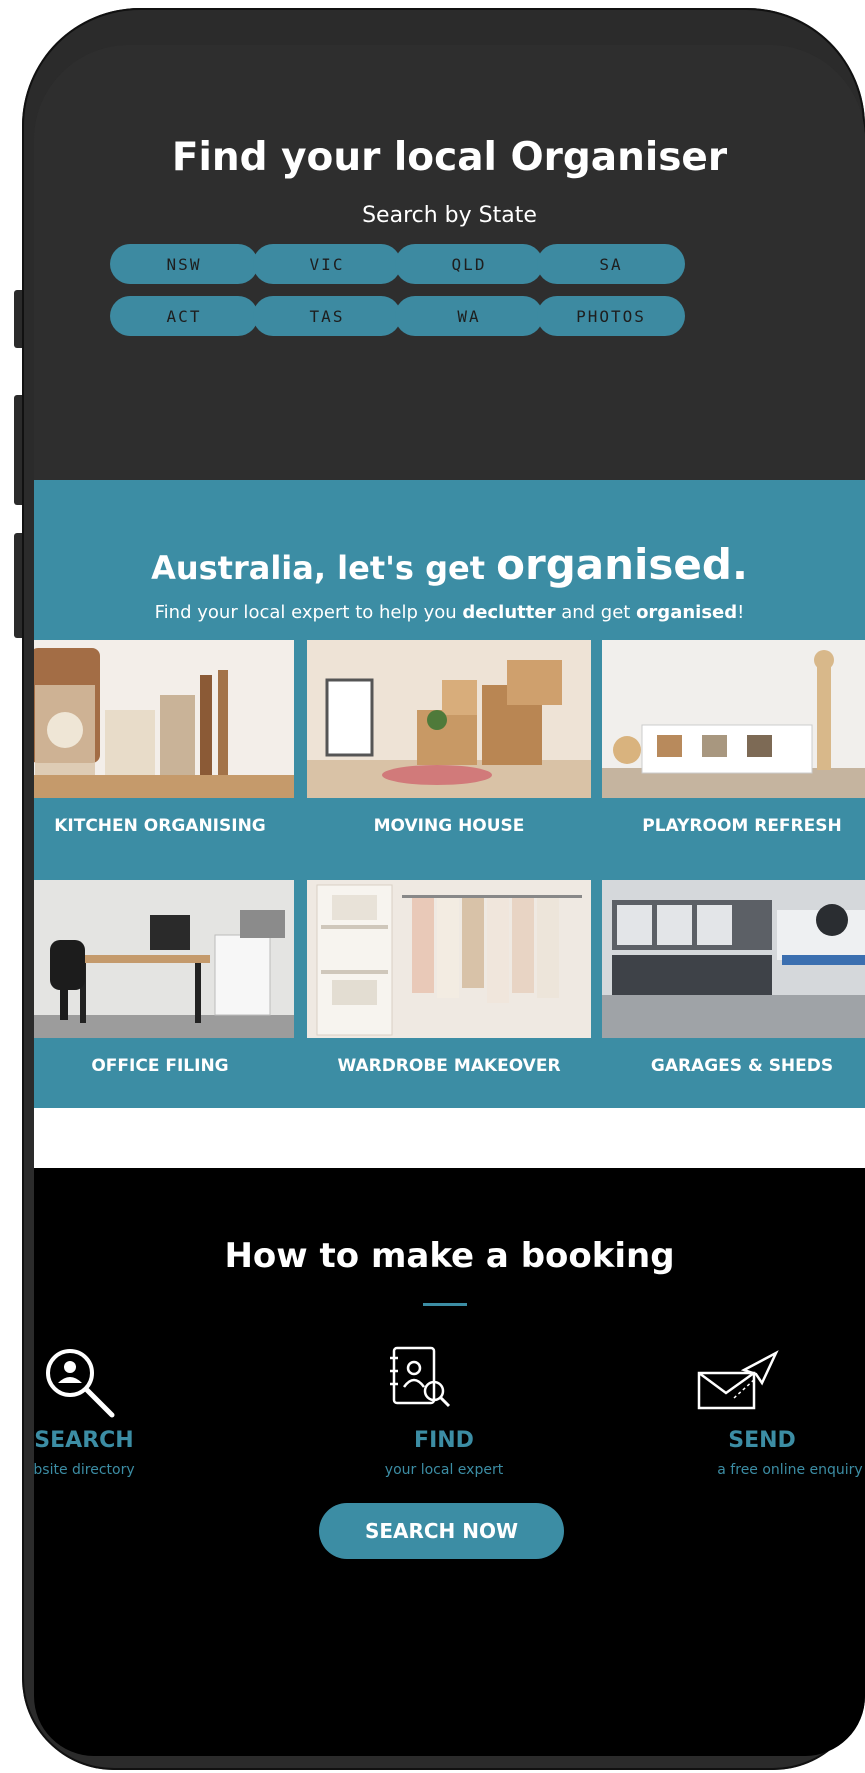  Describe the element at coordinates (762, 1440) in the screenshot. I see `step-send-title: SEND` at that location.